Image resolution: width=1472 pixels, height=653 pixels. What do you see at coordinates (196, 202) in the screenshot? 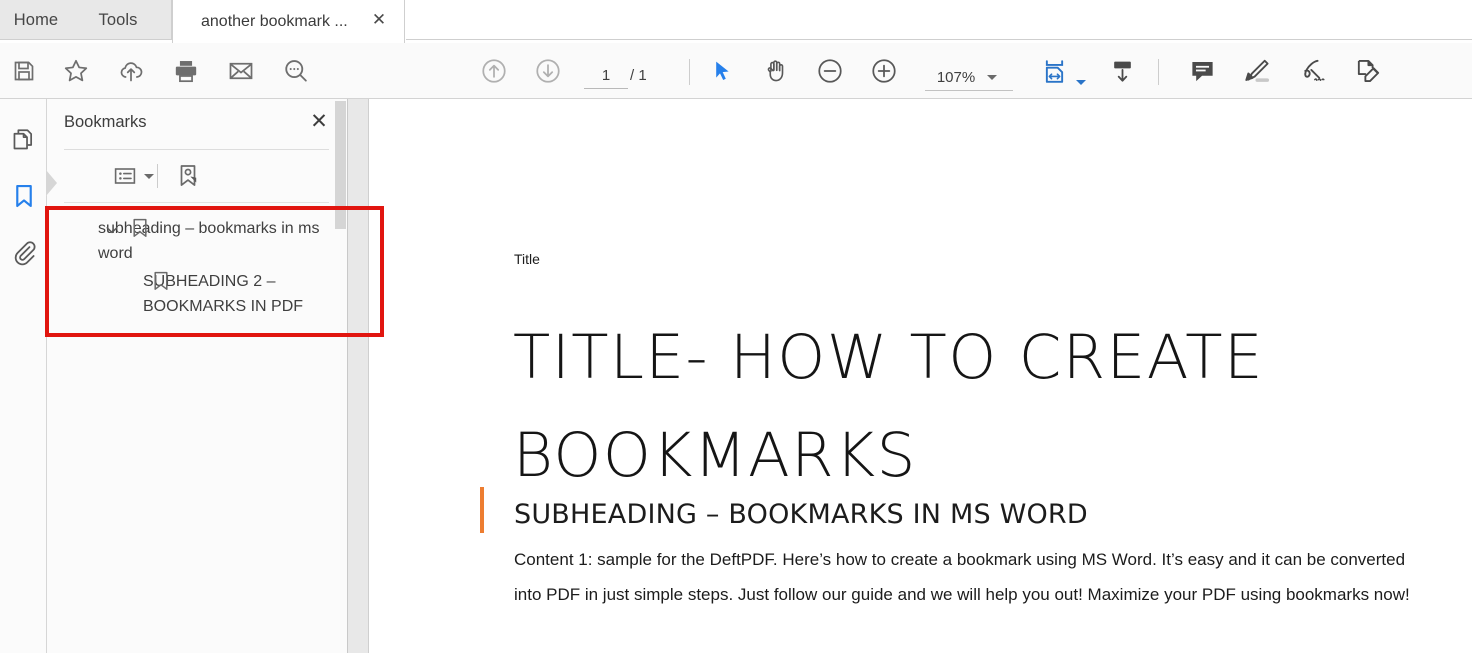
I see `bookmarks-toolbar-divider-line` at bounding box center [196, 202].